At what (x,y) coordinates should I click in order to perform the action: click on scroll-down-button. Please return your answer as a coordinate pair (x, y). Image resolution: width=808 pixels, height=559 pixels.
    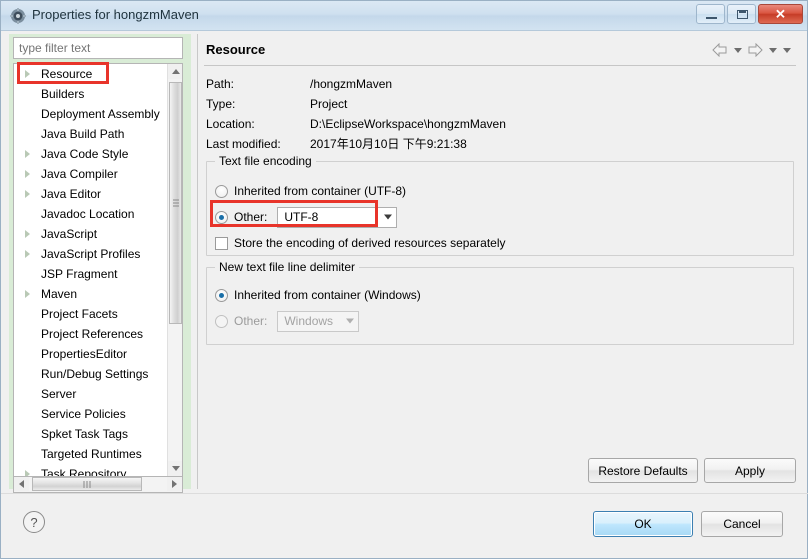
    Looking at the image, I should click on (175, 468).